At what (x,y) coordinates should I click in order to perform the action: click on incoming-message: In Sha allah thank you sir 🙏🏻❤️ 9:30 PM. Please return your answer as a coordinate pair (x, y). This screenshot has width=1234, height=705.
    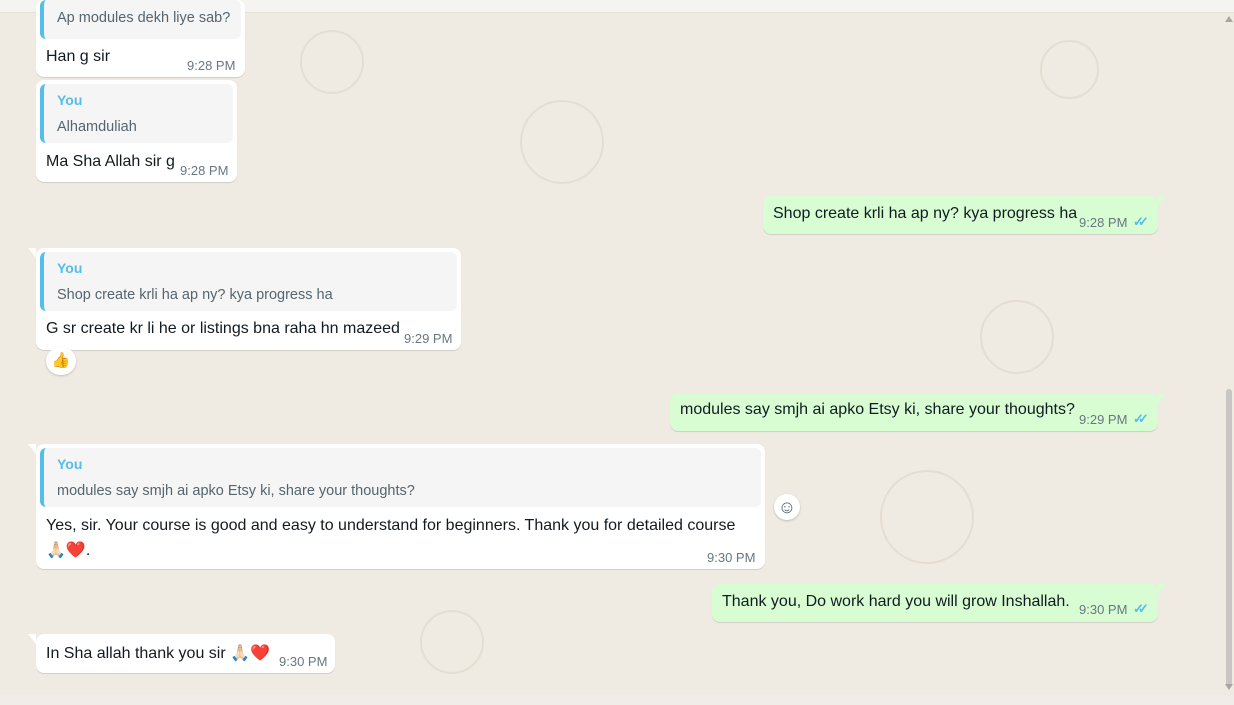
    Looking at the image, I should click on (181, 653).